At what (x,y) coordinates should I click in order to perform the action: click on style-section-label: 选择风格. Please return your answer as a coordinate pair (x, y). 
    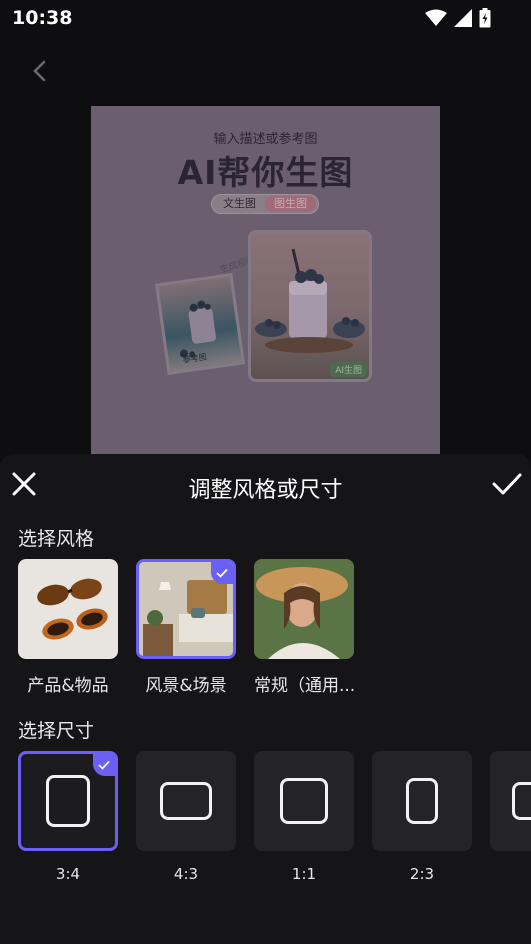
    Looking at the image, I should click on (56, 539).